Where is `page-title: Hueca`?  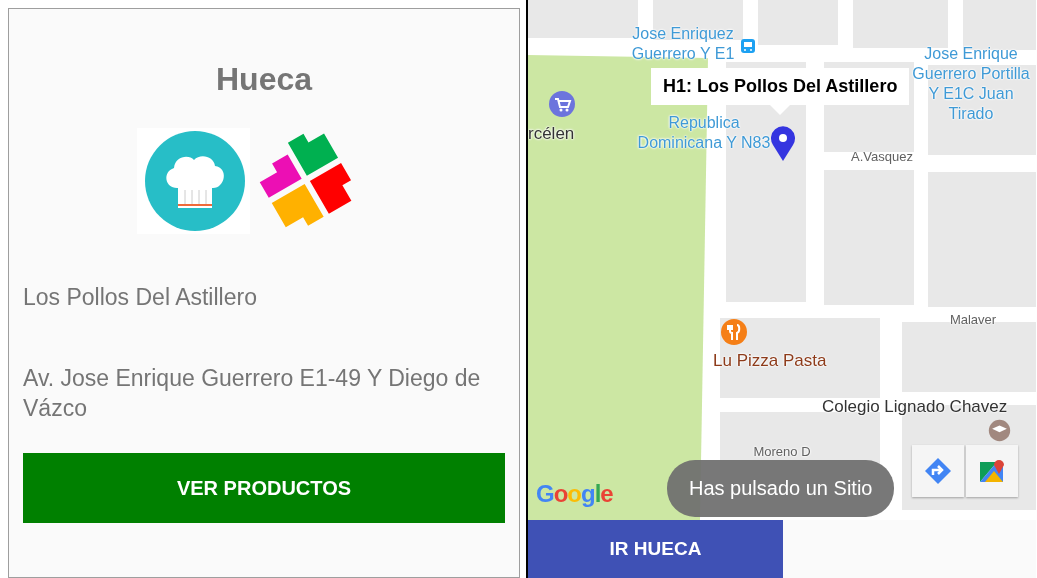
page-title: Hueca is located at coordinates (263, 79).